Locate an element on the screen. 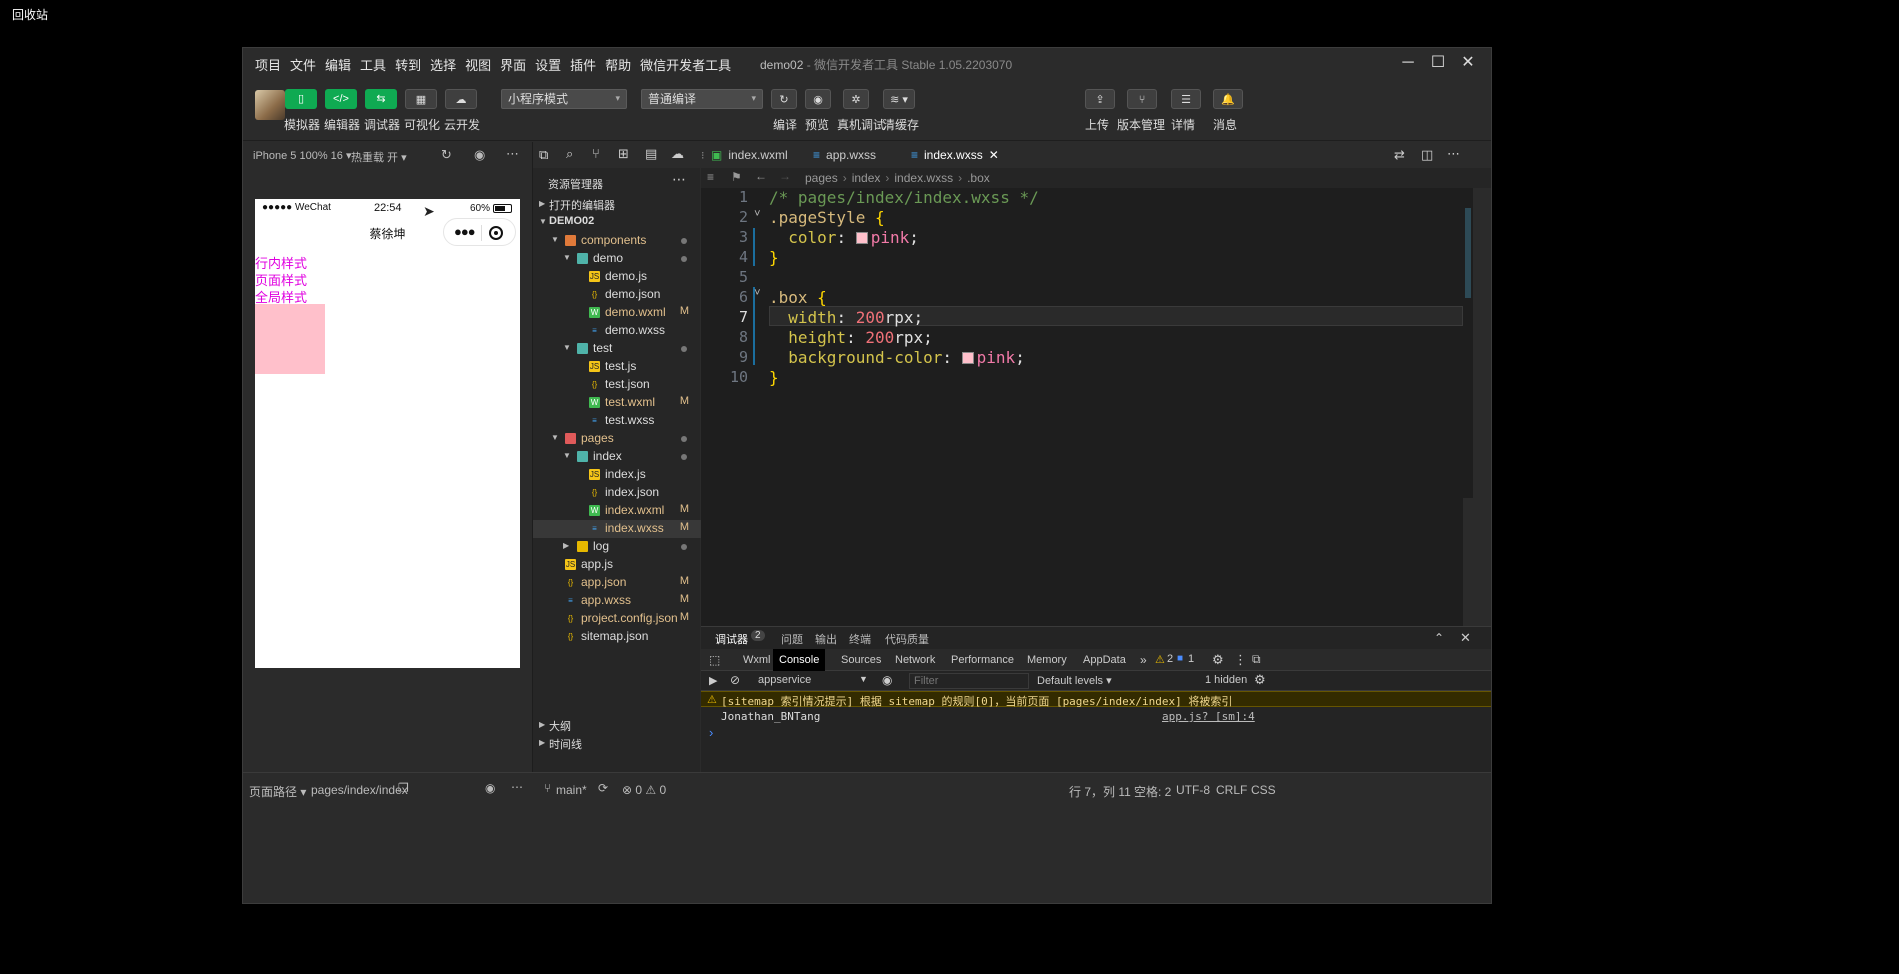  indentation: 空格: 2 is located at coordinates (1152, 791).